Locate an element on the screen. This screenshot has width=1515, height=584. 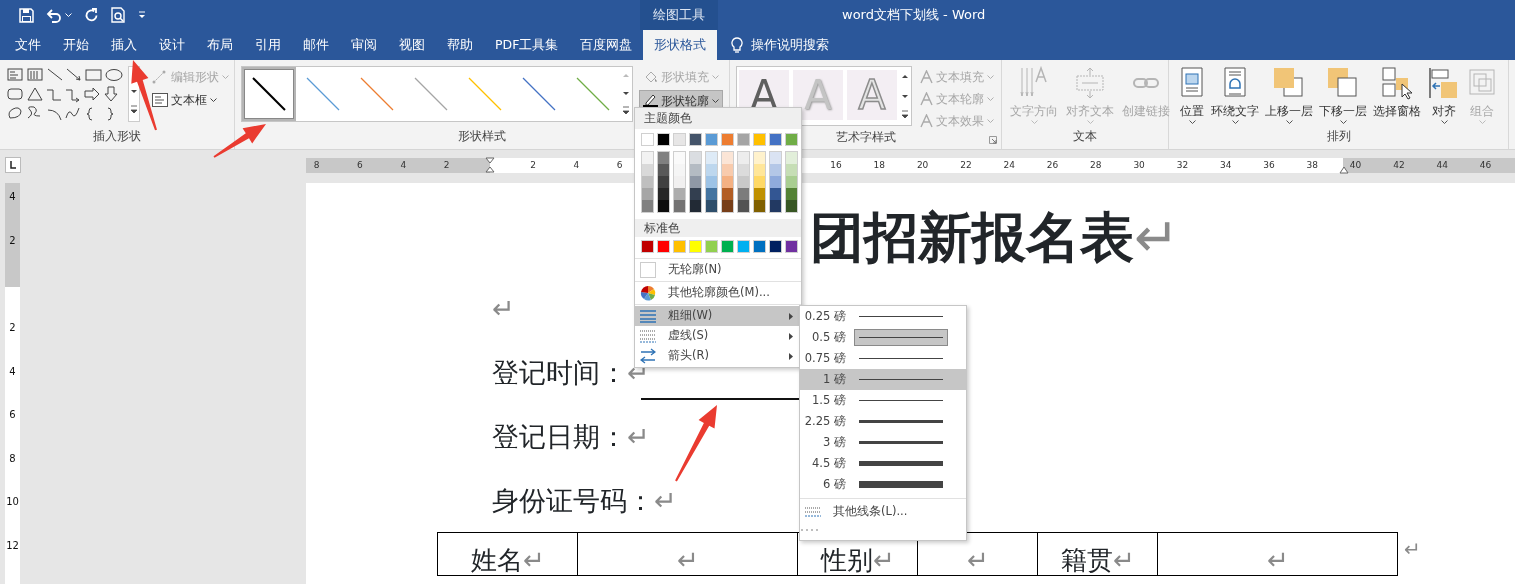
ribbon-button: 上移一层 is located at coordinates (1289, 97).